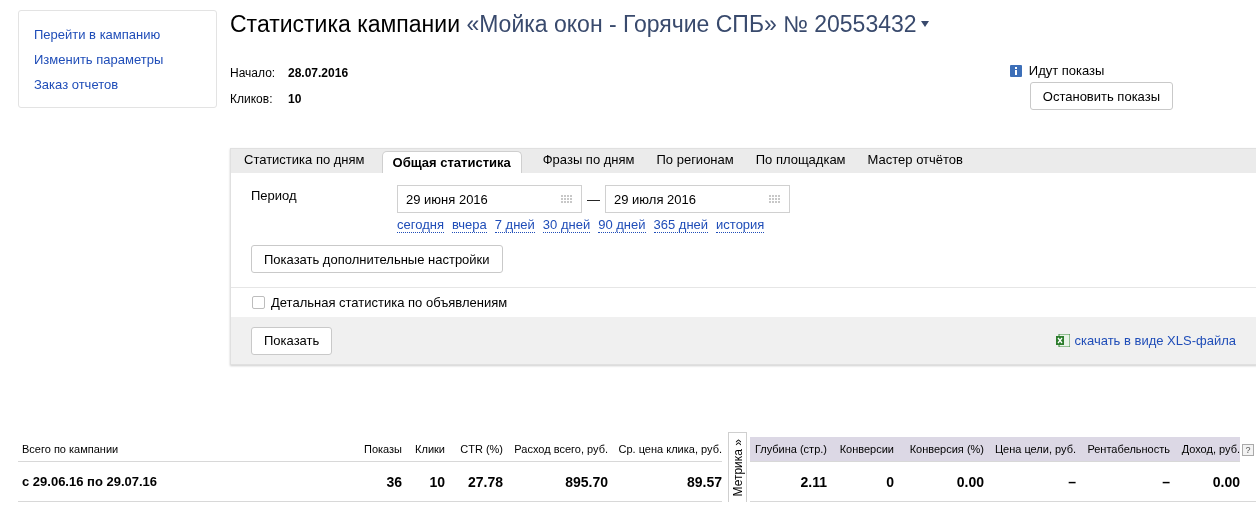 The image size is (1256, 511). I want to click on sidebar-link: Перейти в кампанию, so click(125, 34).